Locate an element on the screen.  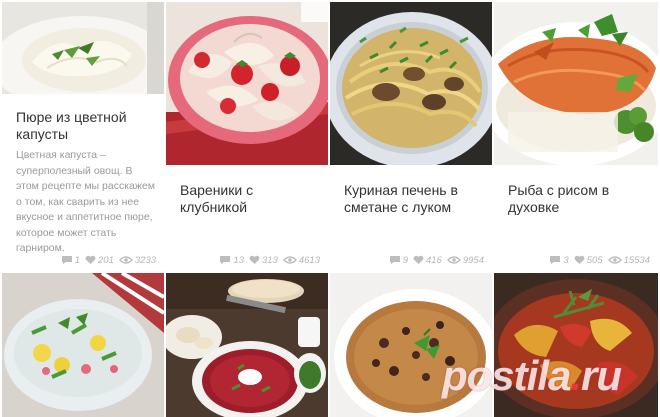
likes-count: 313 is located at coordinates (270, 260).